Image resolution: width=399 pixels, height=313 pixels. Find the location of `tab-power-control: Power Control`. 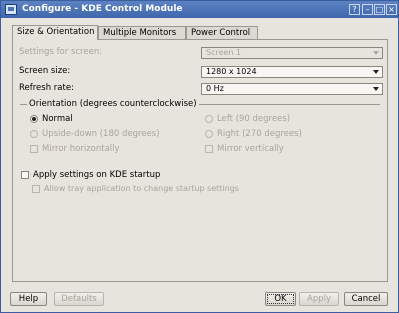

tab-power-control: Power Control is located at coordinates (222, 32).